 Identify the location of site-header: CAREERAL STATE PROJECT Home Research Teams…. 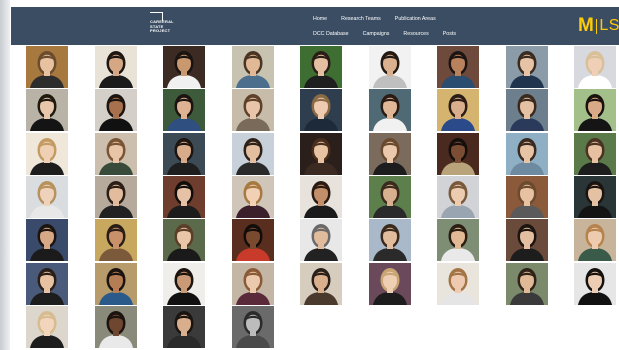
(315, 26).